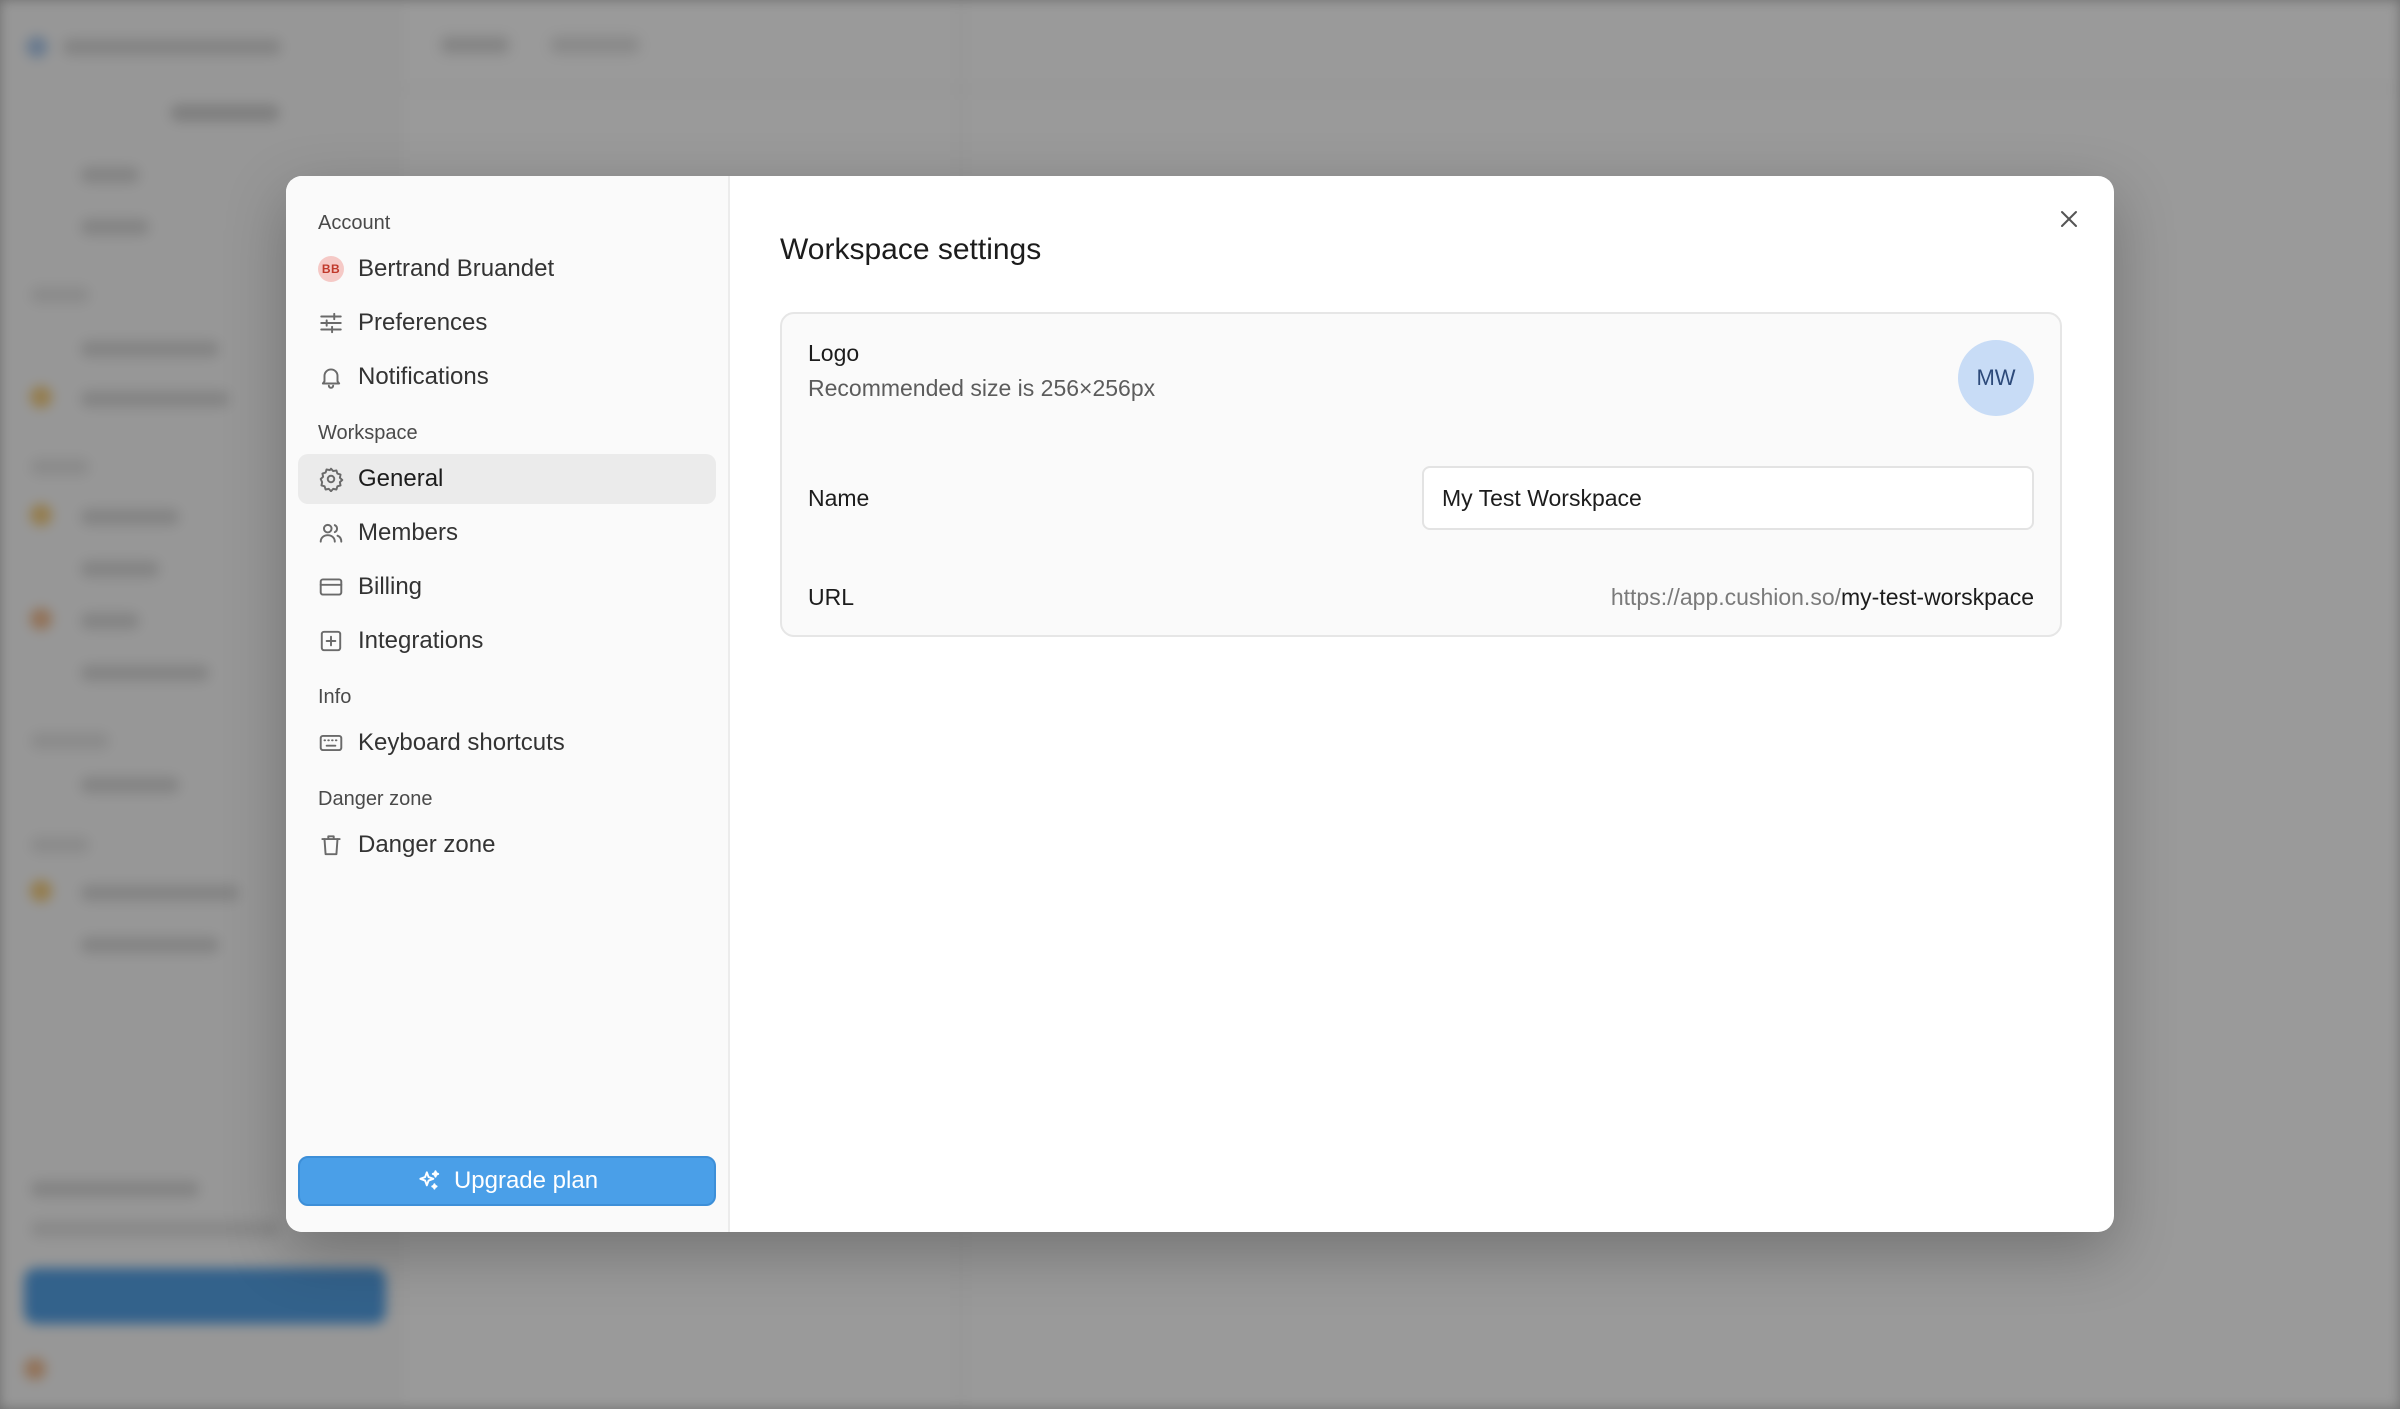  I want to click on close-icon, so click(2069, 219).